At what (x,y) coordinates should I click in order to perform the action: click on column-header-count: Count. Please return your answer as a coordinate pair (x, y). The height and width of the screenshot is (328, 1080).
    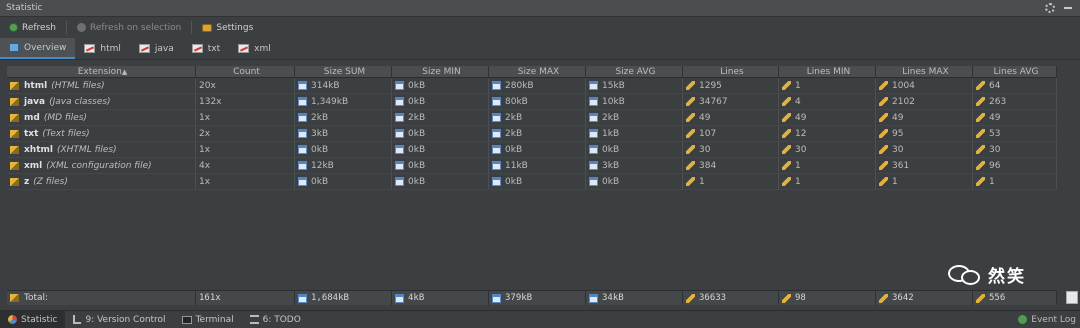
    Looking at the image, I should click on (245, 71).